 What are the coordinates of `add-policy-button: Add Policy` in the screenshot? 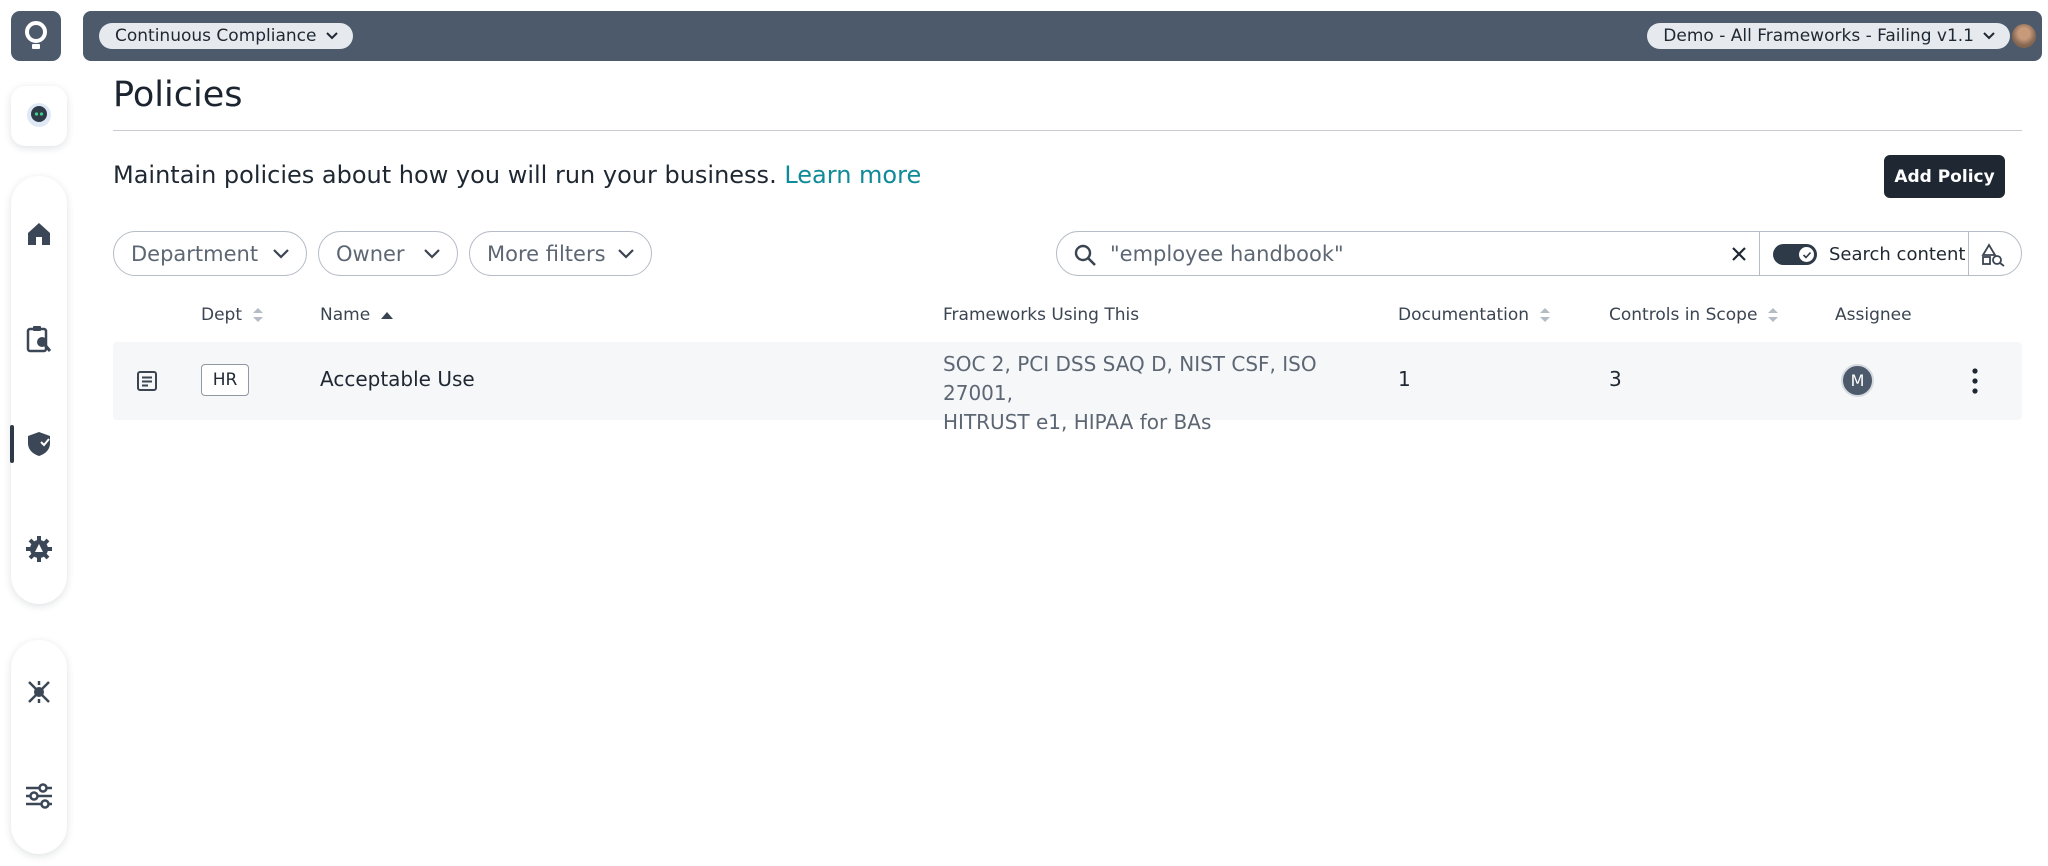 It's located at (1944, 176).